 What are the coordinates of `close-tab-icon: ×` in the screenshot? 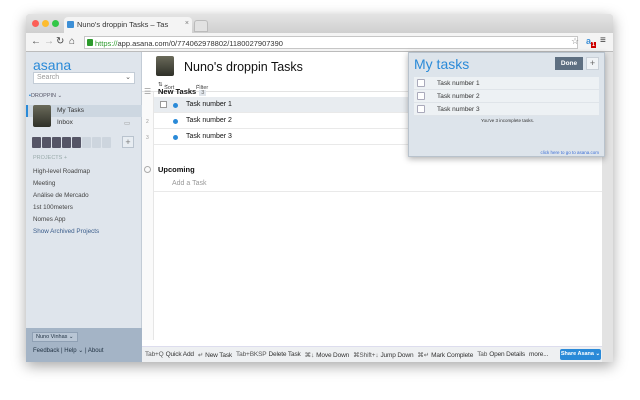 It's located at (187, 23).